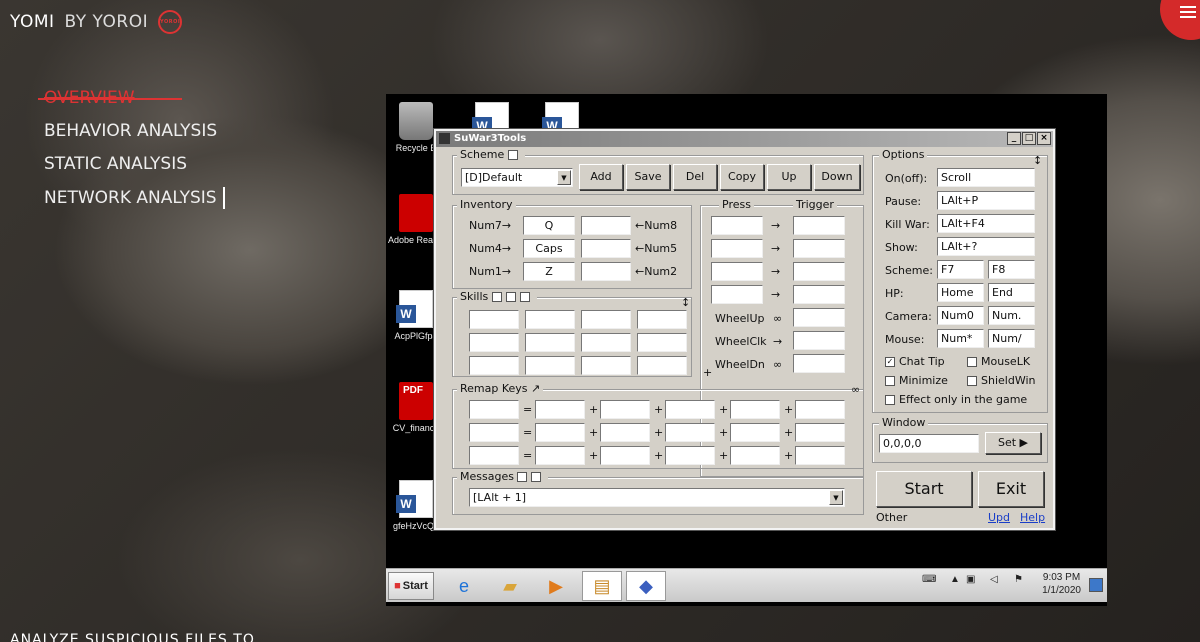 The height and width of the screenshot is (642, 1200). I want to click on minimize-button: _, so click(1014, 138).